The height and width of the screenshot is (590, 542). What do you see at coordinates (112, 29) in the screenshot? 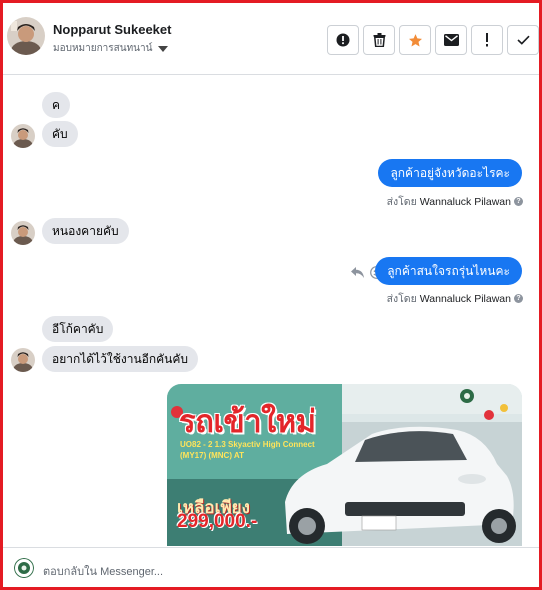
I see `contact-name: Nopparut Sukeeket` at bounding box center [112, 29].